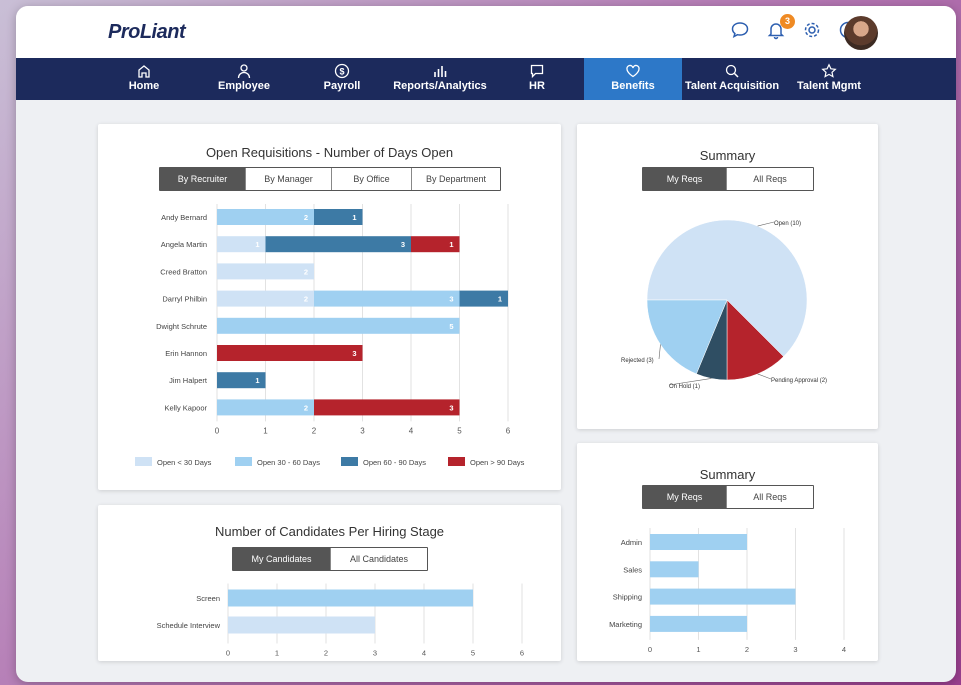 The image size is (961, 685). What do you see at coordinates (144, 71) in the screenshot?
I see `home-icon` at bounding box center [144, 71].